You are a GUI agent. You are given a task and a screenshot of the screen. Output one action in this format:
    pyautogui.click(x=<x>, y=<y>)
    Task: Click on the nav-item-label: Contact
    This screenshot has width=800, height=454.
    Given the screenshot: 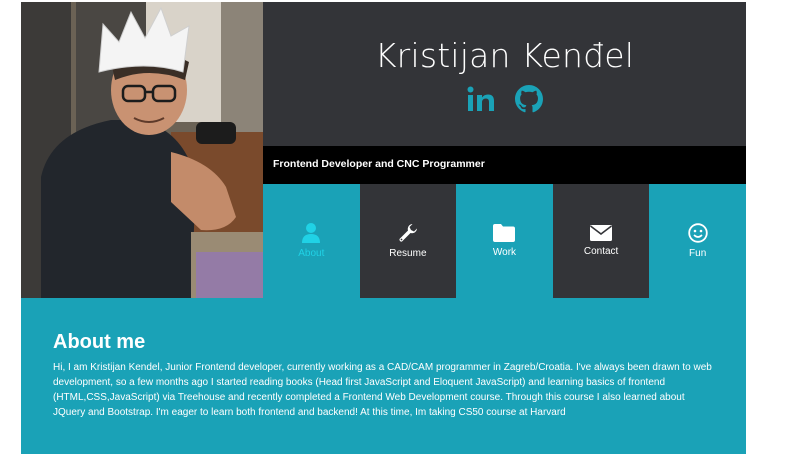 What is the action you would take?
    pyautogui.click(x=601, y=251)
    